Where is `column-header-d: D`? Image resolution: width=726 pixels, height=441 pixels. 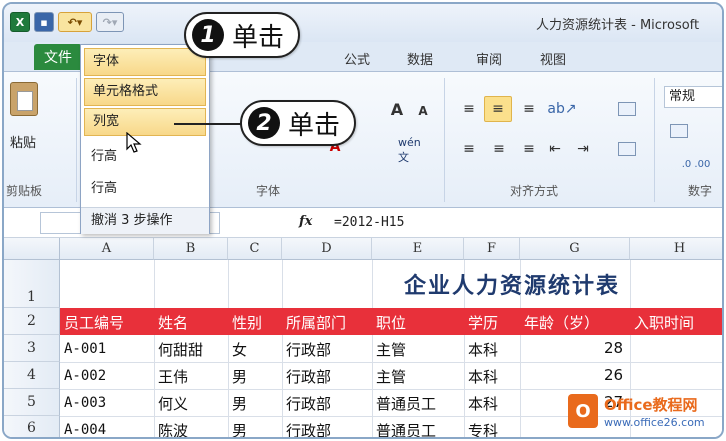
column-header-d: D is located at coordinates (327, 249).